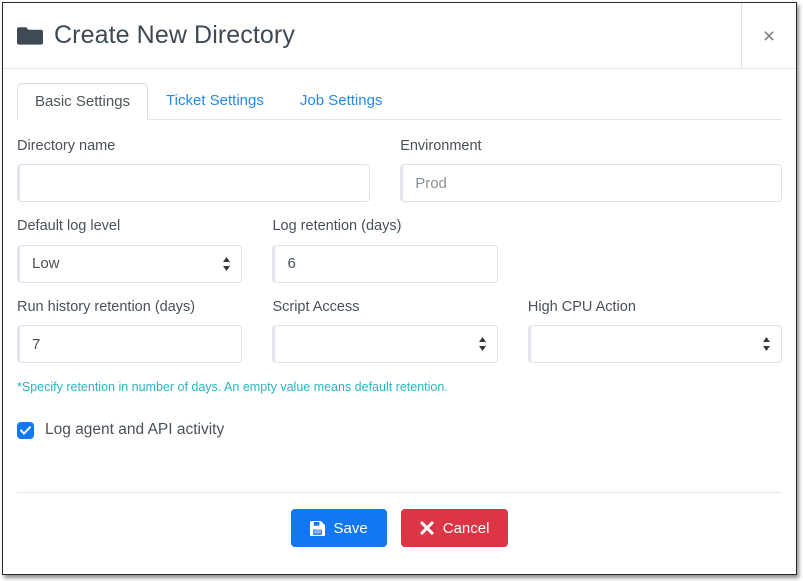 The height and width of the screenshot is (581, 803). I want to click on log-agent-activity-row: Log agent and API activity, so click(399, 430).